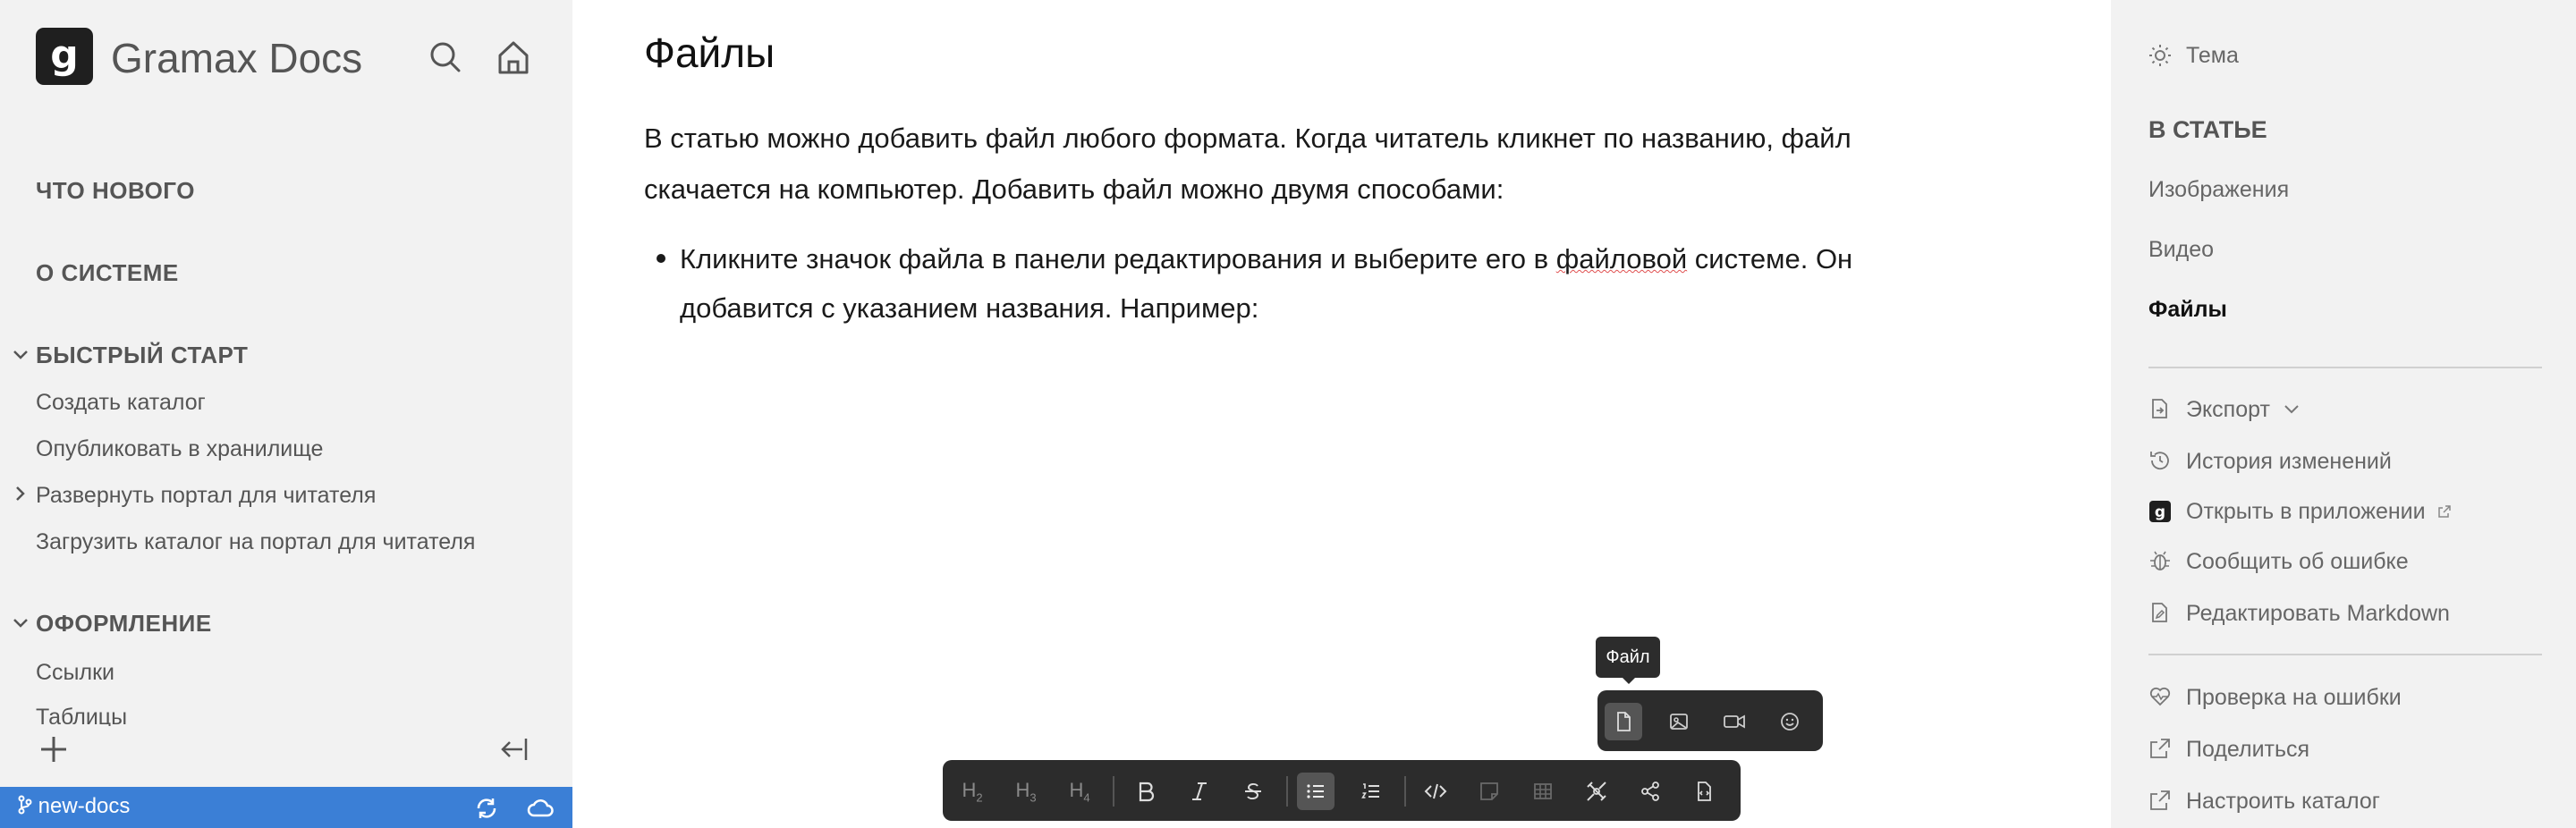 This screenshot has height=828, width=2576. What do you see at coordinates (1710, 721) in the screenshot?
I see `insert-toolbar` at bounding box center [1710, 721].